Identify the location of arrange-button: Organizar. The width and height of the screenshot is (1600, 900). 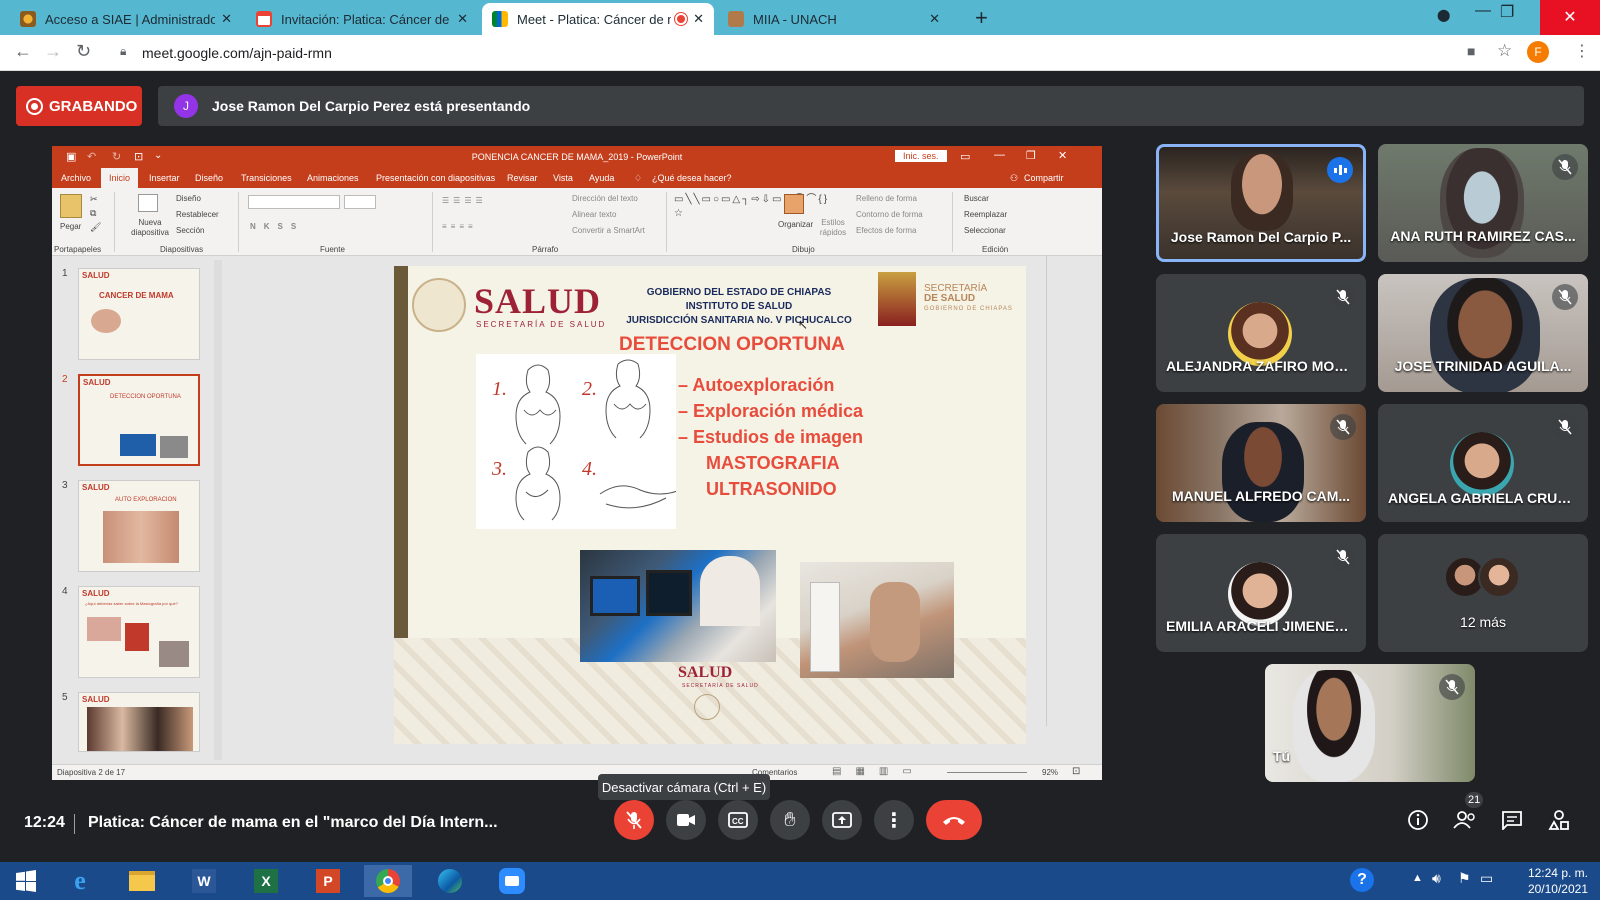
(795, 224).